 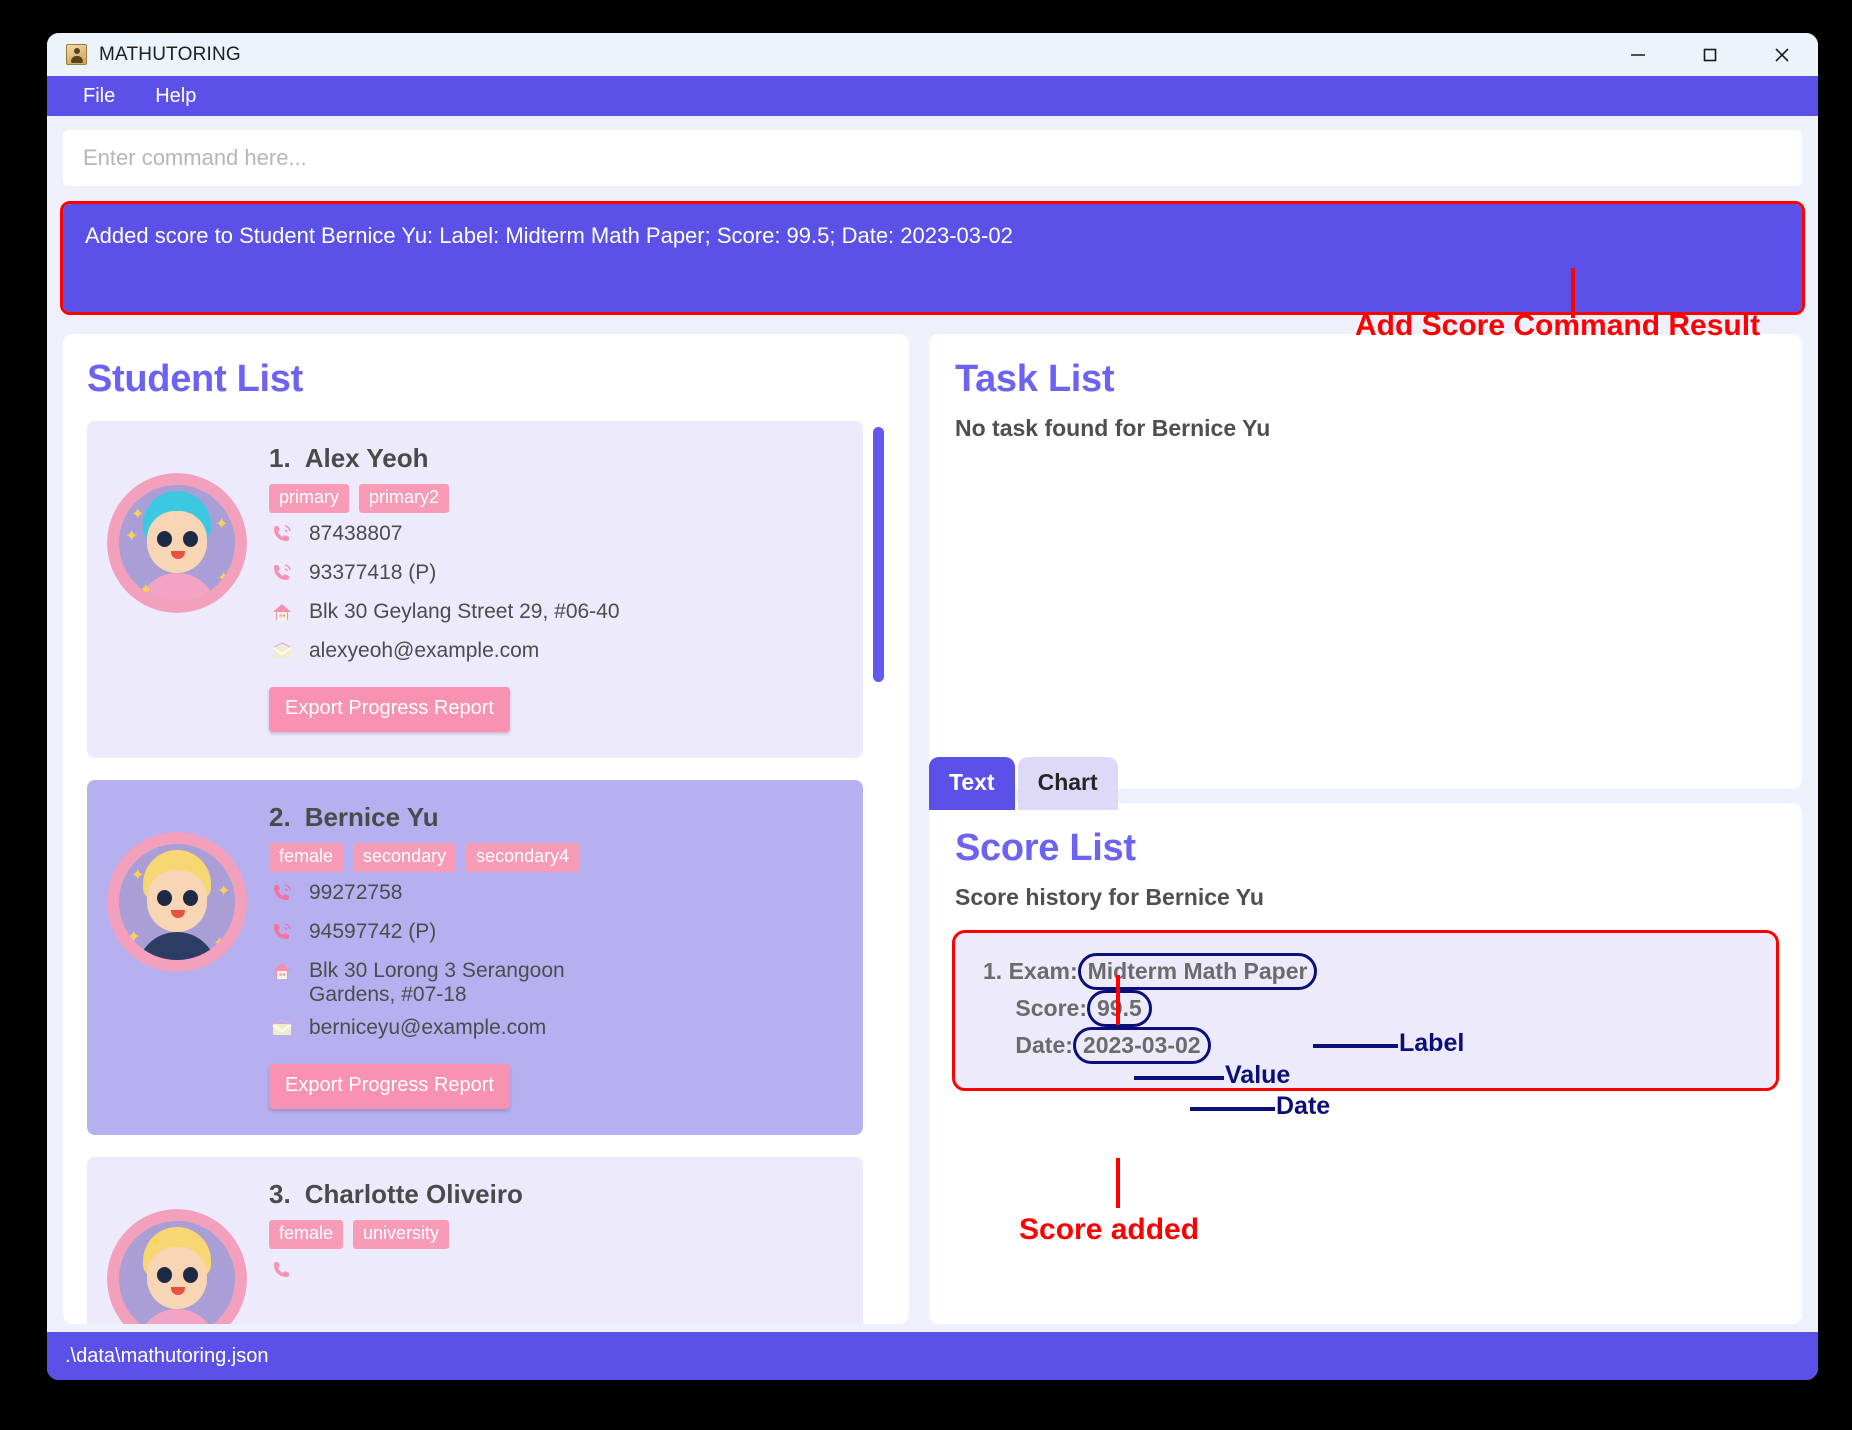 What do you see at coordinates (932, 1356) in the screenshot?
I see `status-bar: .\data\mathutoring.json` at bounding box center [932, 1356].